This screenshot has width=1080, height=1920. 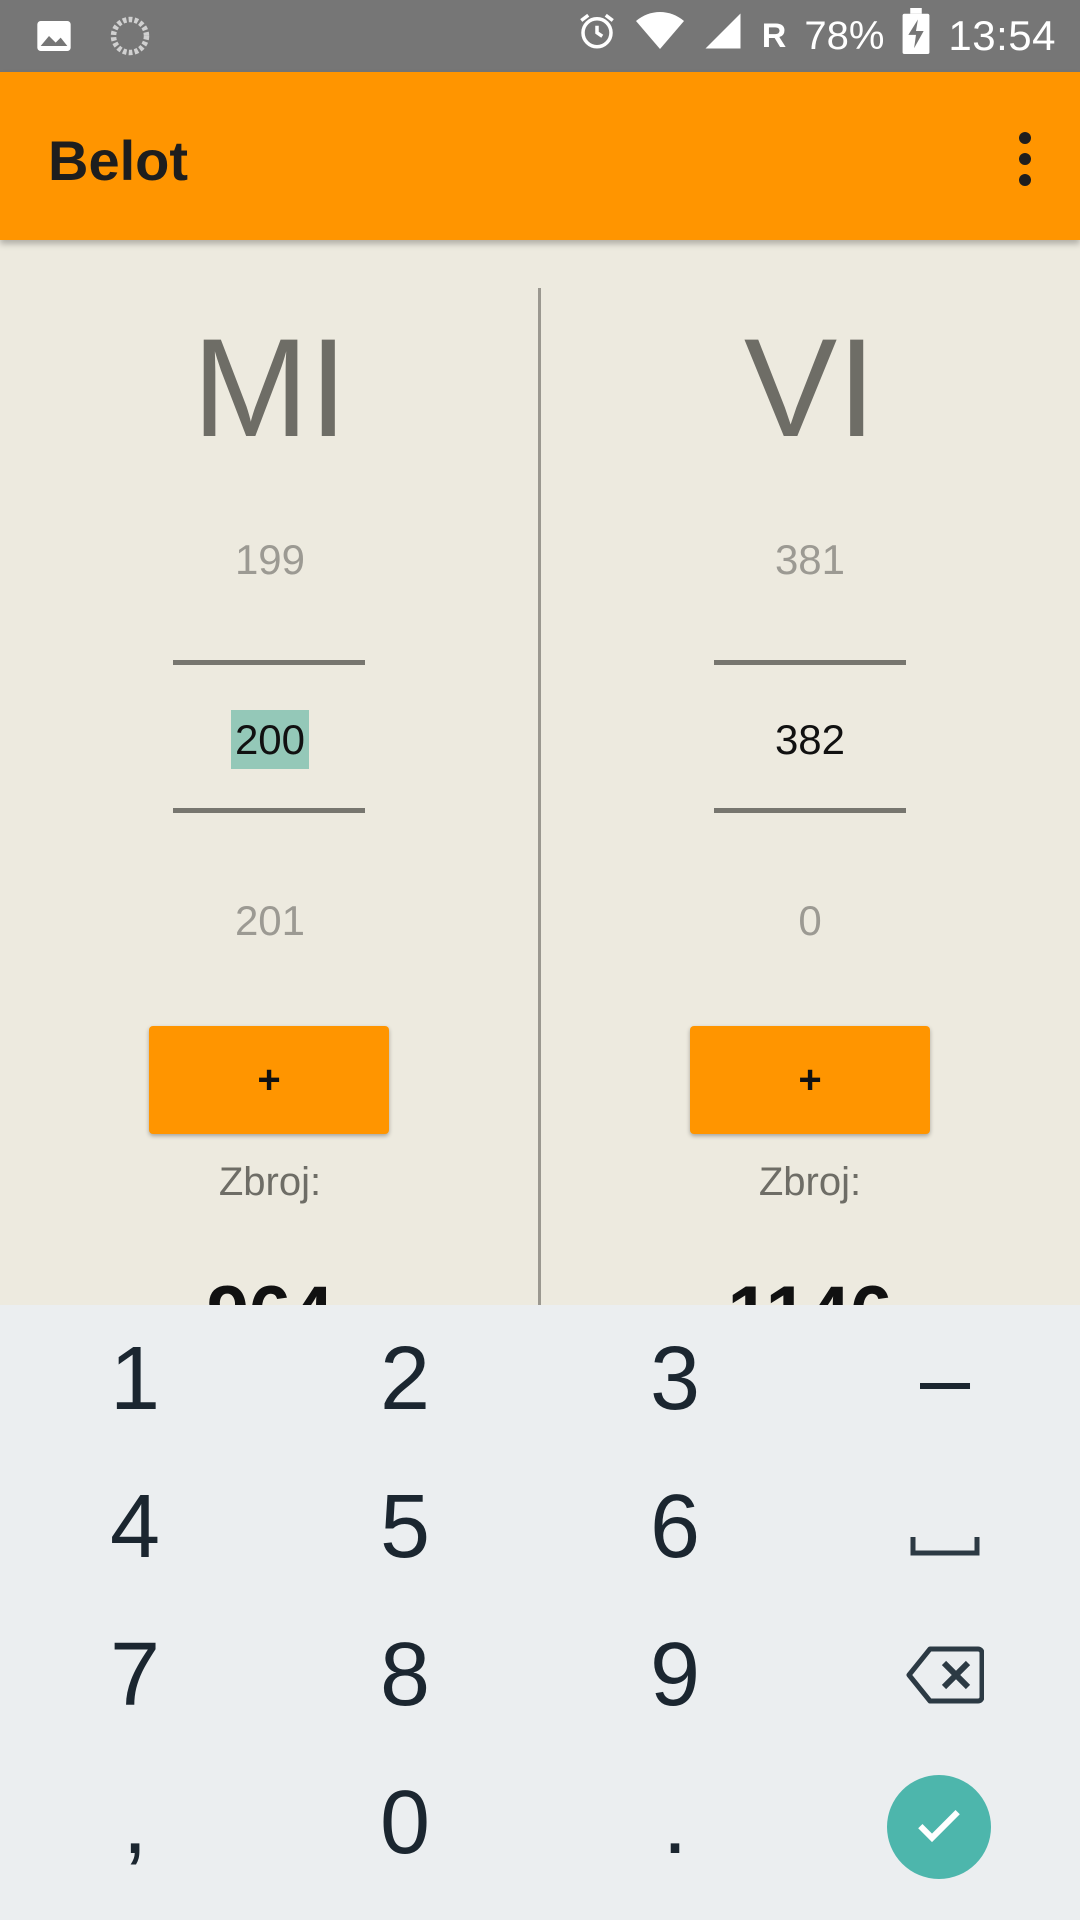 I want to click on picker-current-value: 200, so click(x=270, y=739).